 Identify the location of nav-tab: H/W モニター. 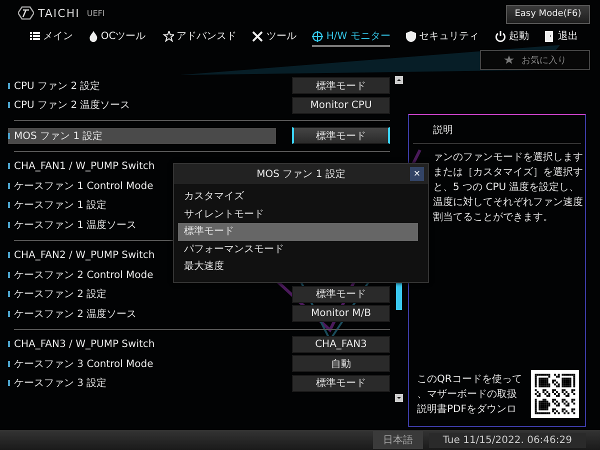
(351, 37).